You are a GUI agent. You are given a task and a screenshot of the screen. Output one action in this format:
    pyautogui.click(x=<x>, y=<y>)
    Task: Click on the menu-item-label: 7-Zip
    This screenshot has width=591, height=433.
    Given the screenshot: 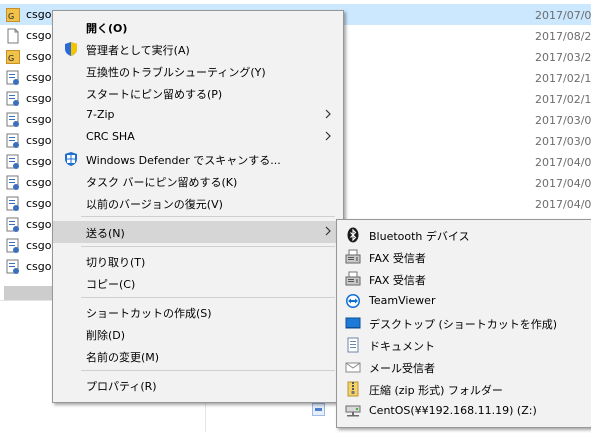 What is the action you would take?
    pyautogui.click(x=100, y=114)
    